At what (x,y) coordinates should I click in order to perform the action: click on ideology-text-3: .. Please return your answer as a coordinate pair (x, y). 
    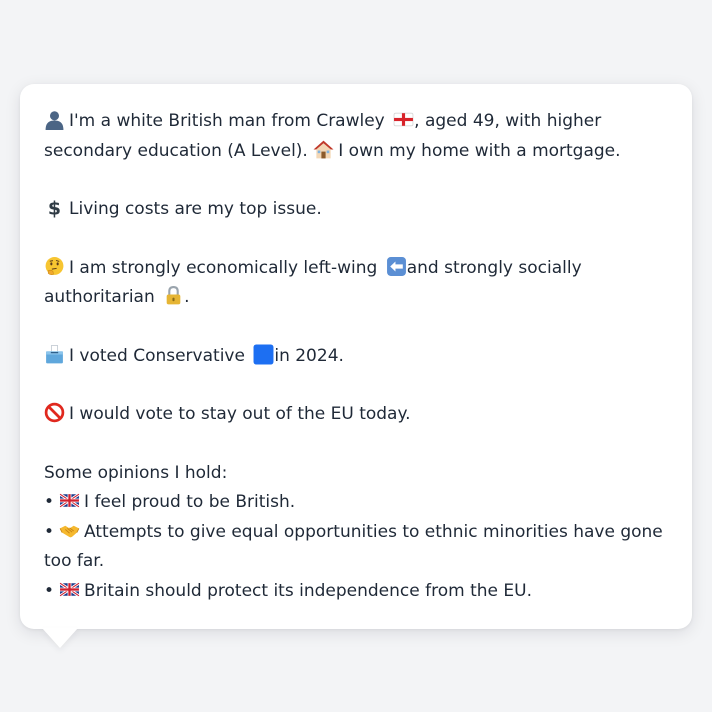
    Looking at the image, I should click on (187, 297).